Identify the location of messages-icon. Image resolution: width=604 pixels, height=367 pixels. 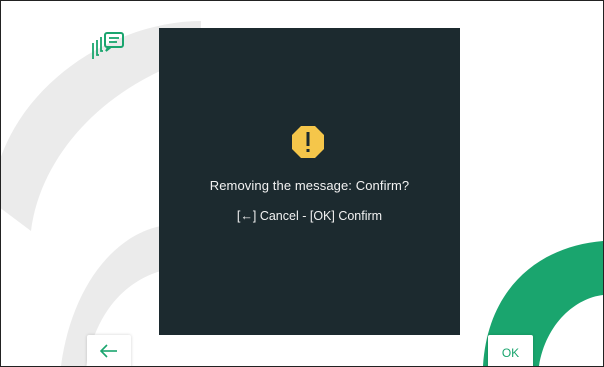
(109, 46).